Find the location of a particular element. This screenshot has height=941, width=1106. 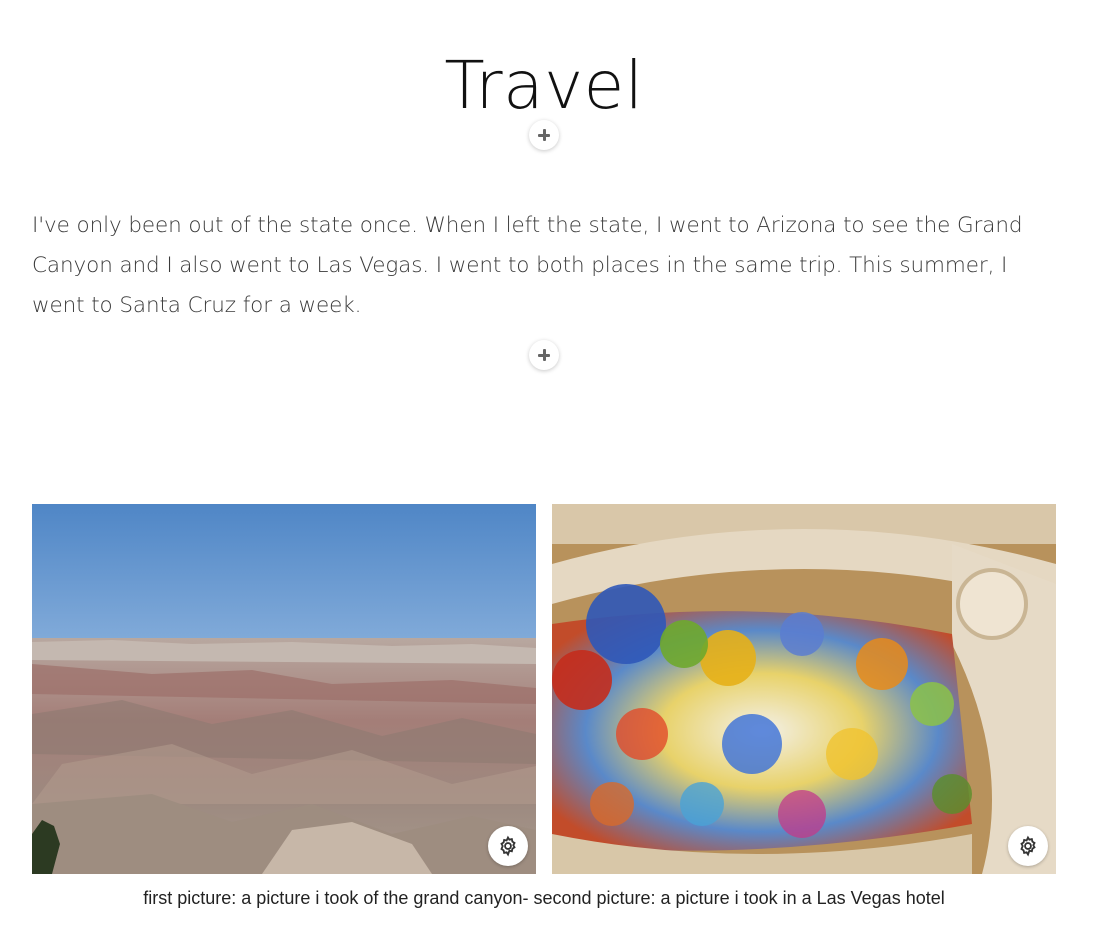

page-title: Travel is located at coordinates (544, 86).